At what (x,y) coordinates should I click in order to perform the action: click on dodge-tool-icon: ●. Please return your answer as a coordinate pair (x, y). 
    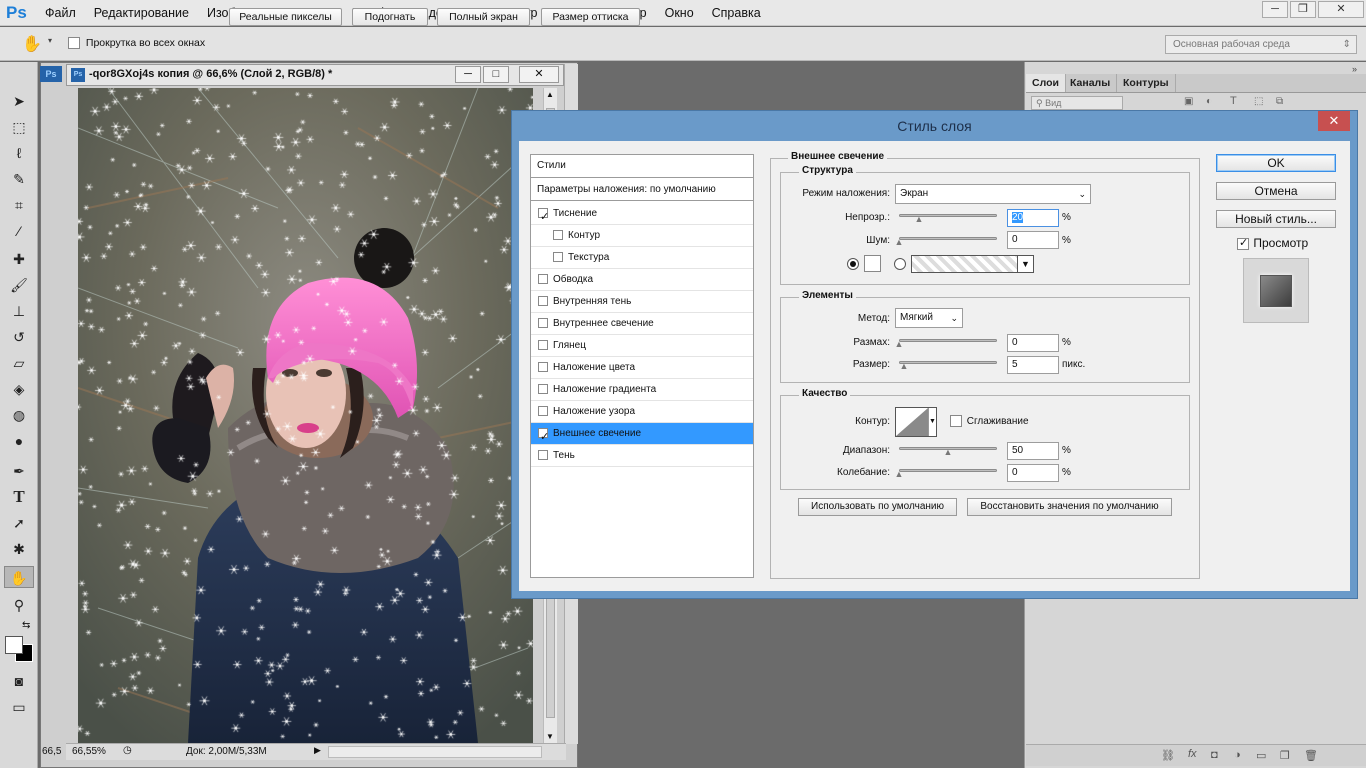
    Looking at the image, I should click on (19, 441).